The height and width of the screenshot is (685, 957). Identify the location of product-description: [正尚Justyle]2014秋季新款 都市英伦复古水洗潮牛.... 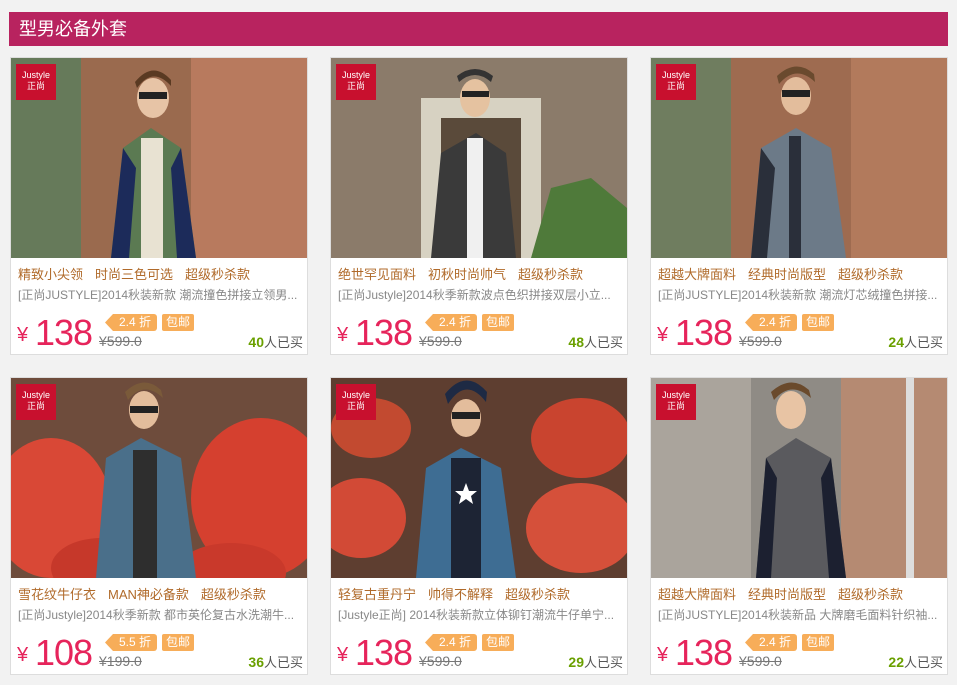
(159, 614).